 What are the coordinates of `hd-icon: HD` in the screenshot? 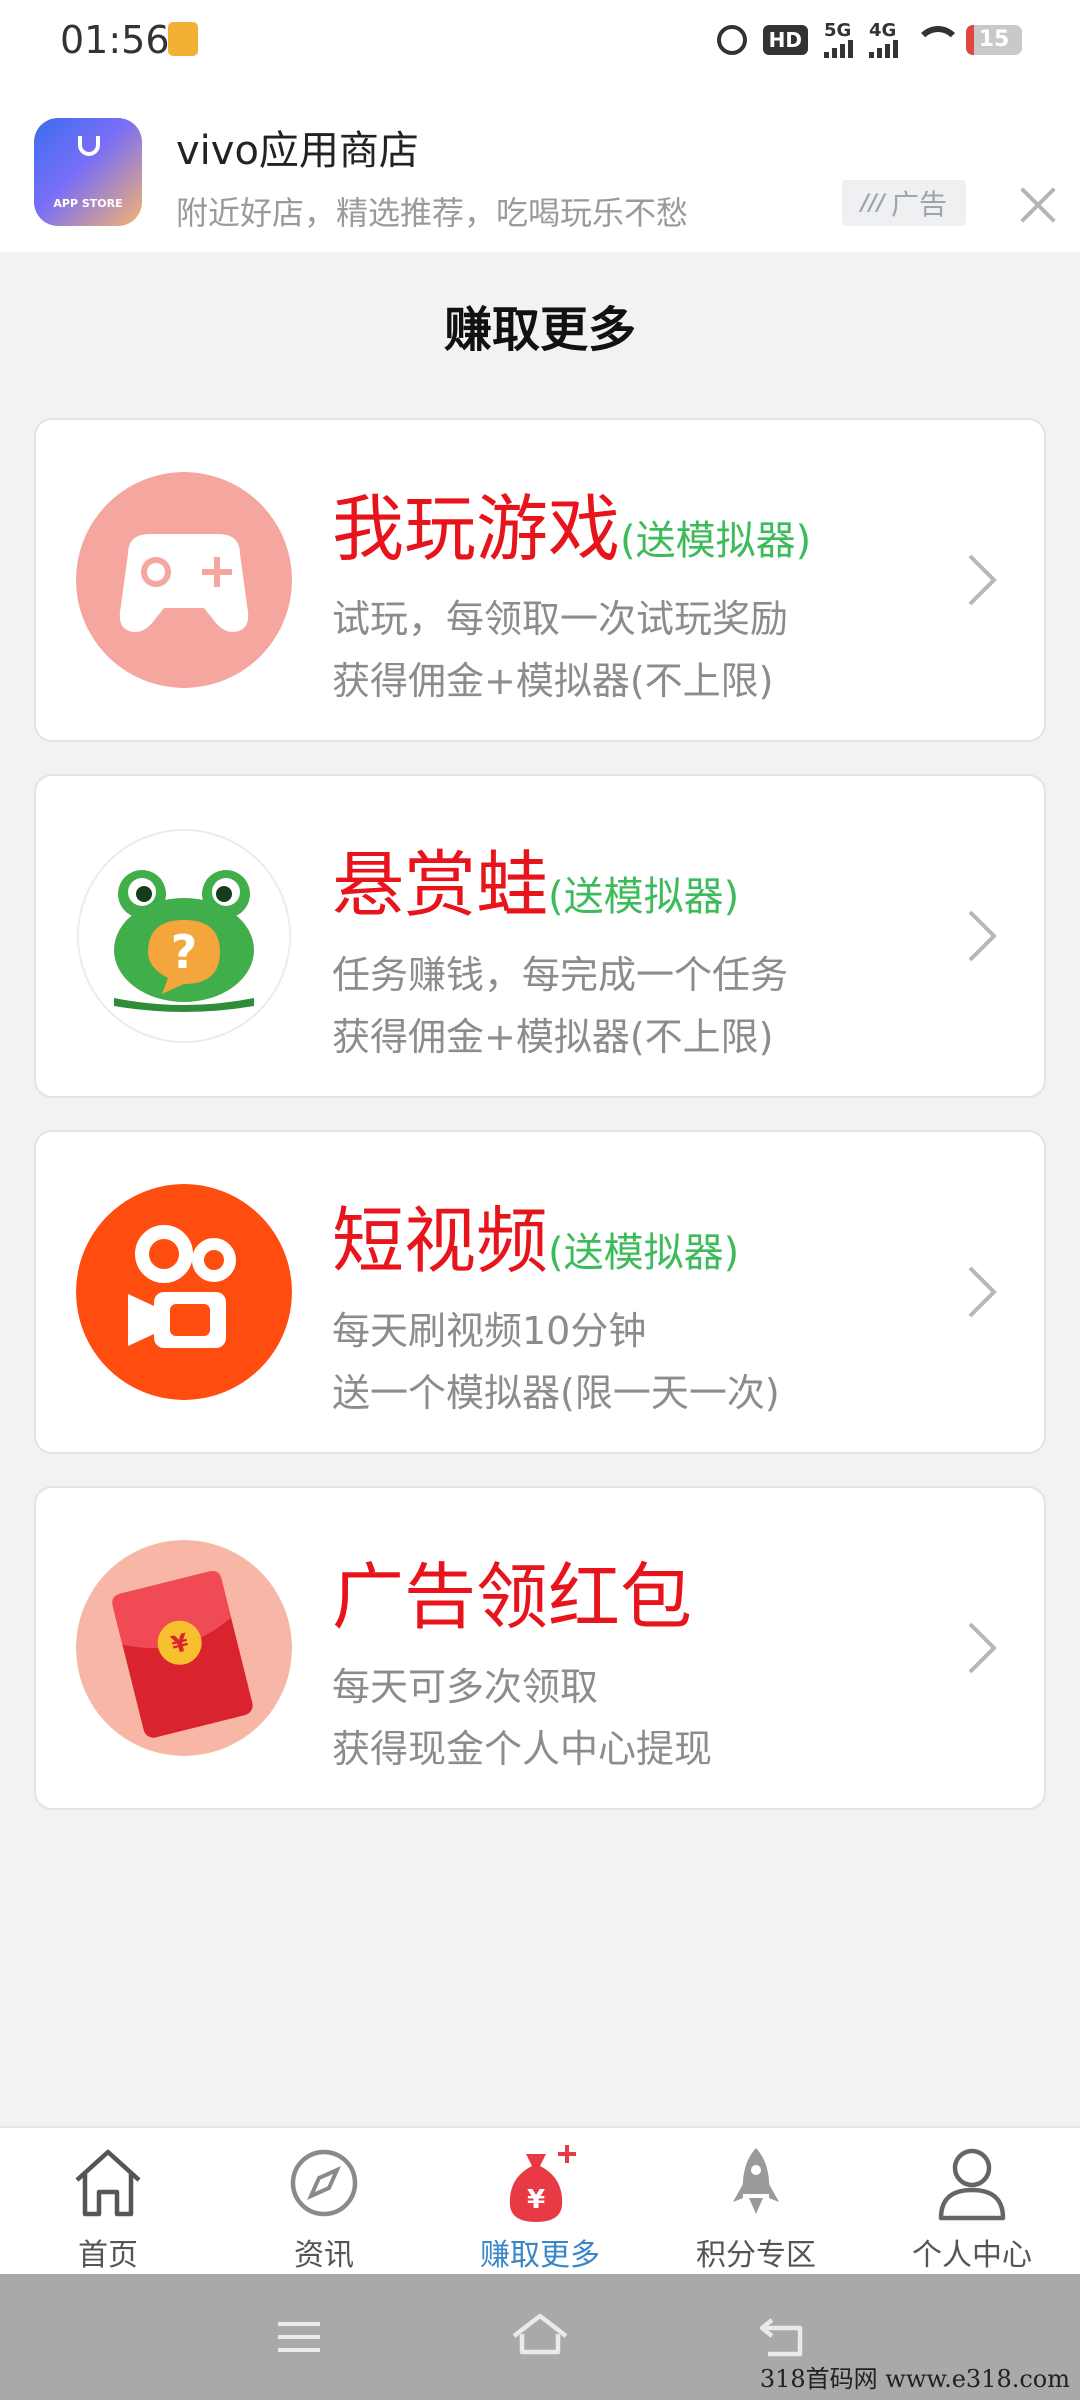 It's located at (785, 40).